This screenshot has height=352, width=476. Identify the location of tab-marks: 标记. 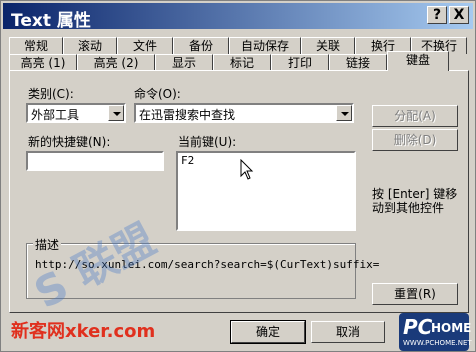
(242, 62).